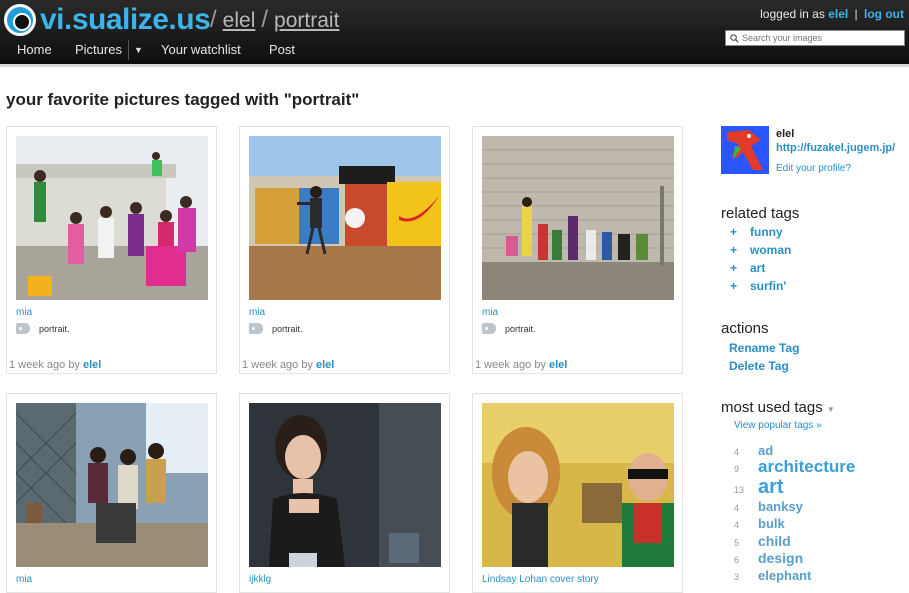 This screenshot has width=909, height=593. What do you see at coordinates (737, 469) in the screenshot?
I see `tag-count: 9` at bounding box center [737, 469].